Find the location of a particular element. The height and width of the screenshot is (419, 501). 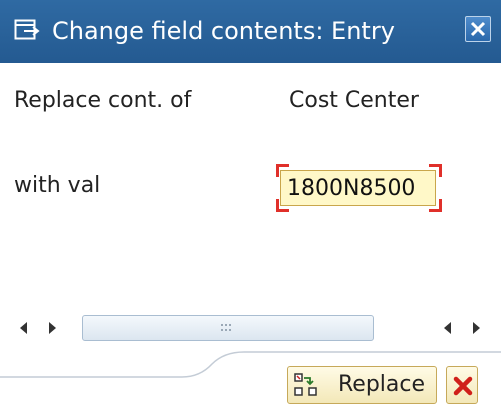

close-icon is located at coordinates (478, 29).